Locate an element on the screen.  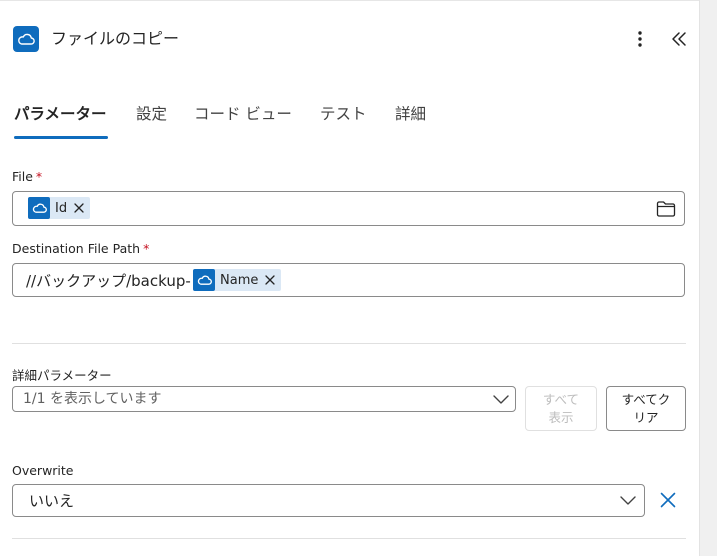
clear-overwrite-close-icon is located at coordinates (668, 500).